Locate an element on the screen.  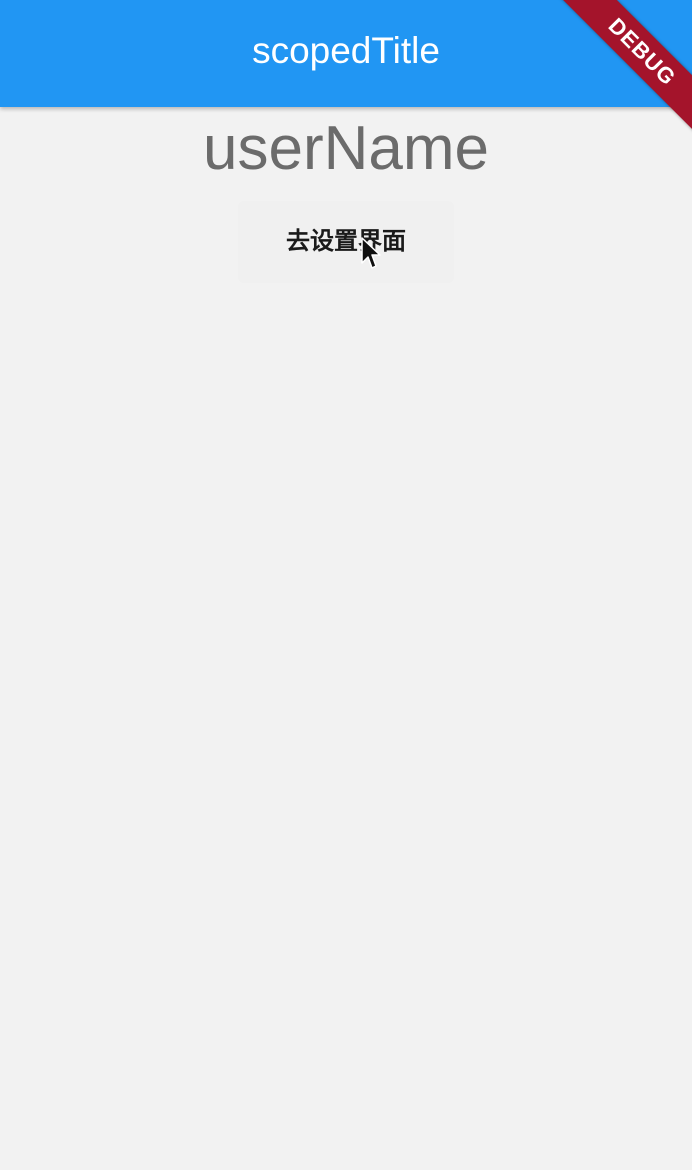
user-name-text: userName is located at coordinates (346, 148).